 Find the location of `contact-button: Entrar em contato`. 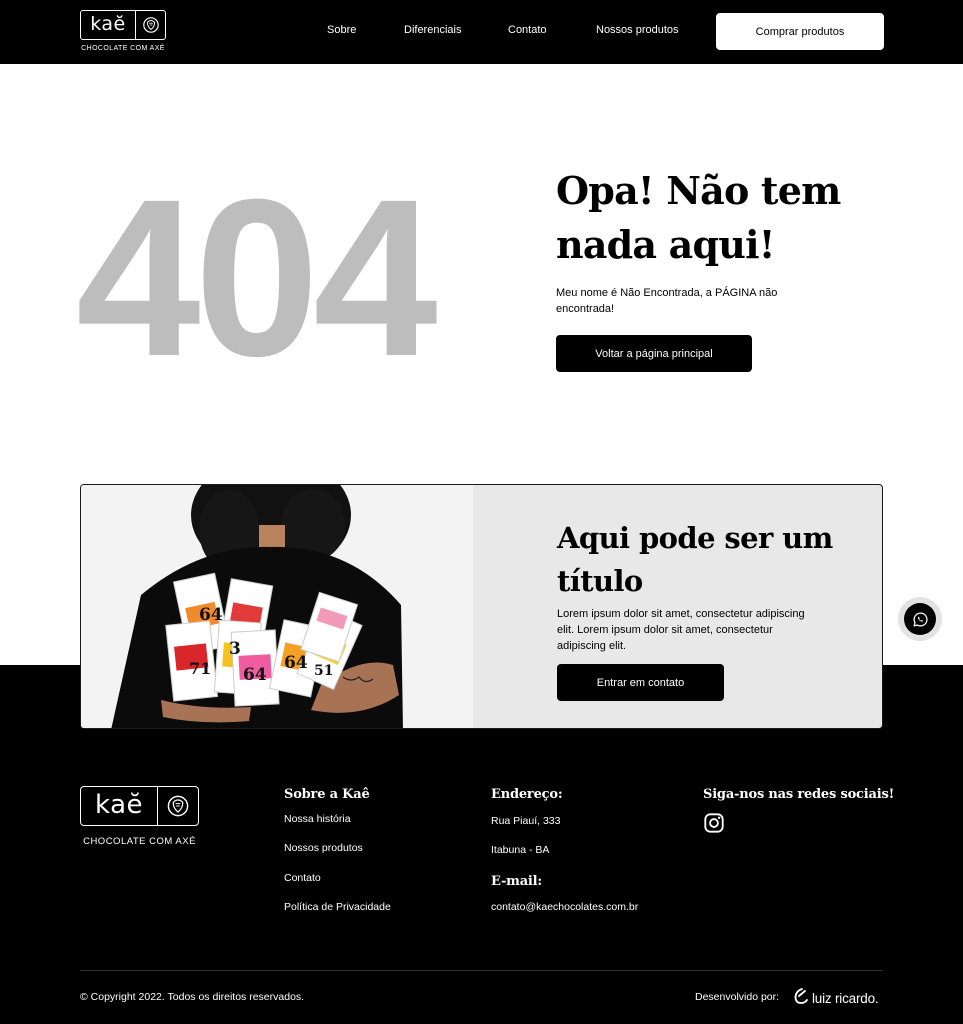

contact-button: Entrar em contato is located at coordinates (640, 682).